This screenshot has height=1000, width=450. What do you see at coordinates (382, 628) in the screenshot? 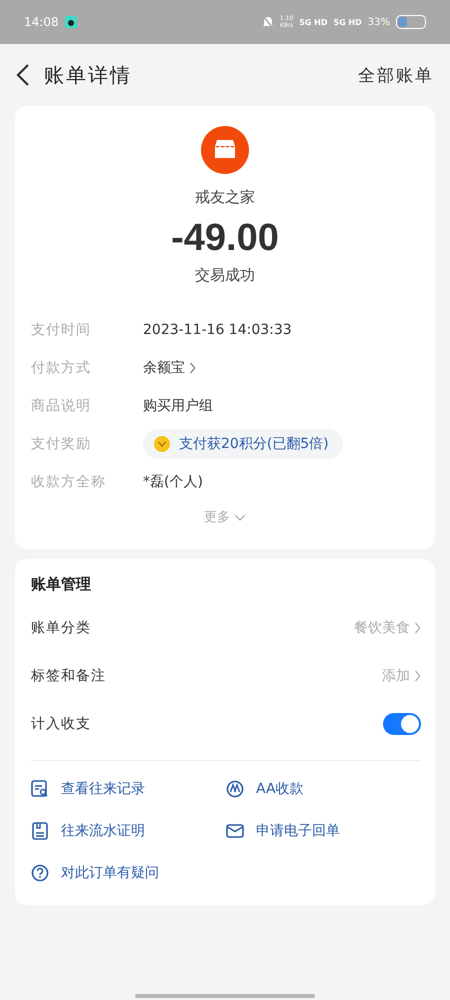
I see `row-value: 餐饮美食` at bounding box center [382, 628].